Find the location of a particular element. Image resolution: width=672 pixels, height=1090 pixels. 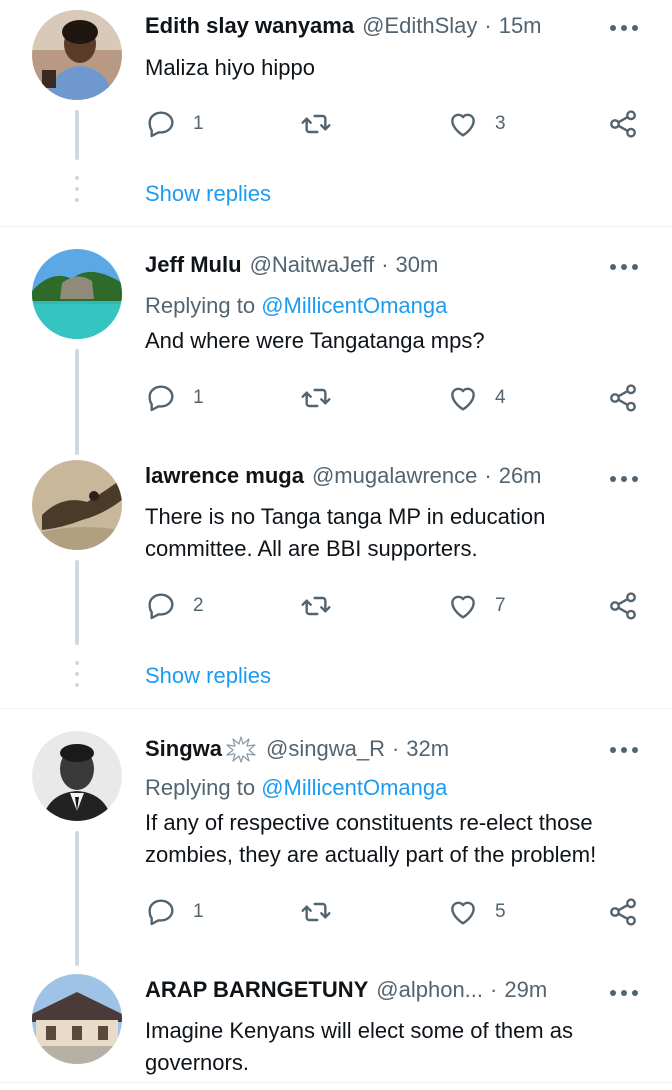

timestamp: 30m is located at coordinates (417, 265).